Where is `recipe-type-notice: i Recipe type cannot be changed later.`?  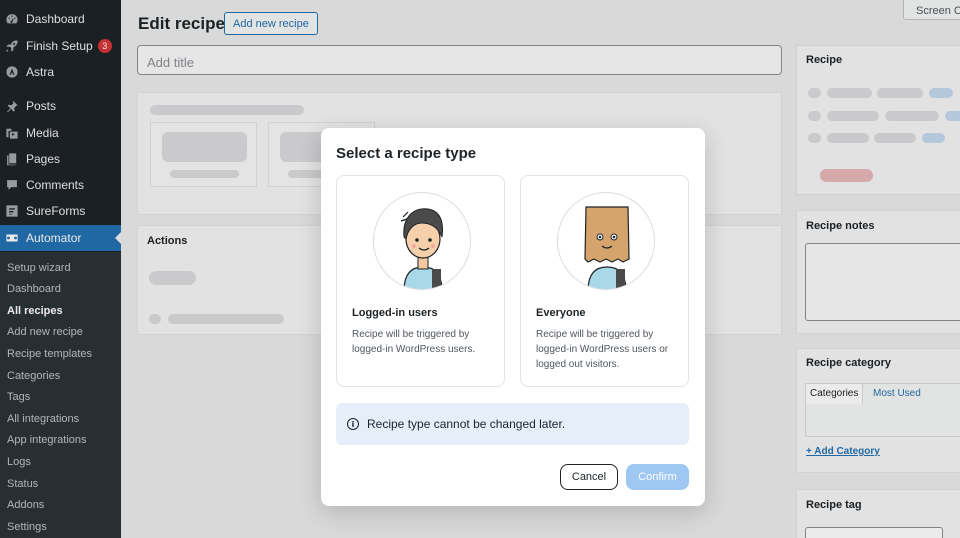 recipe-type-notice: i Recipe type cannot be changed later. is located at coordinates (512, 424).